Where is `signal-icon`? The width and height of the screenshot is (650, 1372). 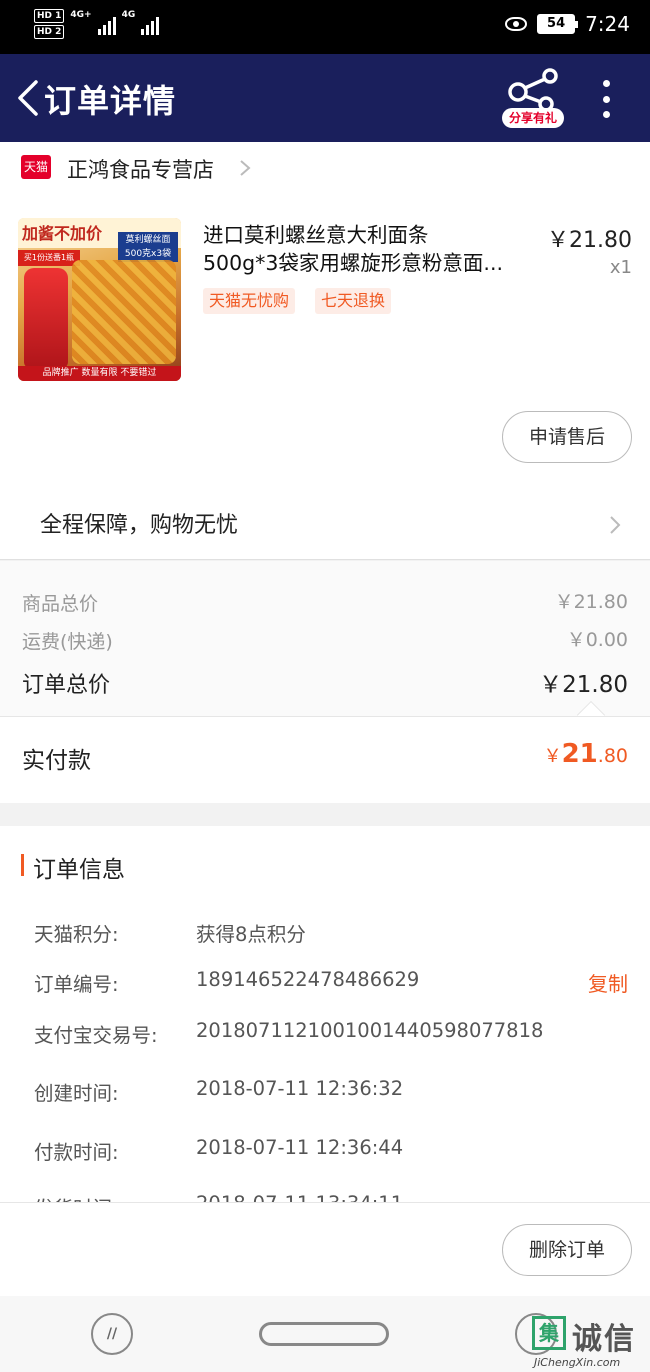
signal-icon is located at coordinates (106, 25).